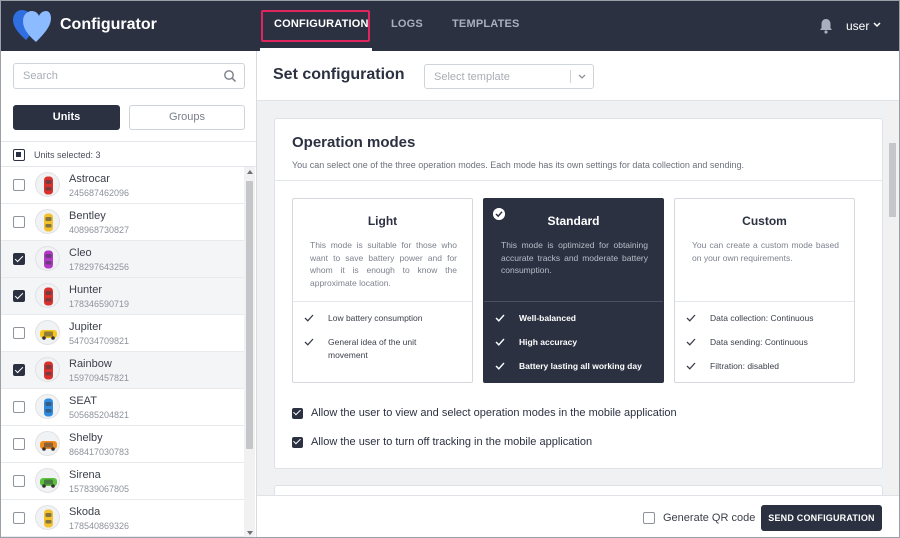  What do you see at coordinates (47, 406) in the screenshot?
I see `car-blue-icon` at bounding box center [47, 406].